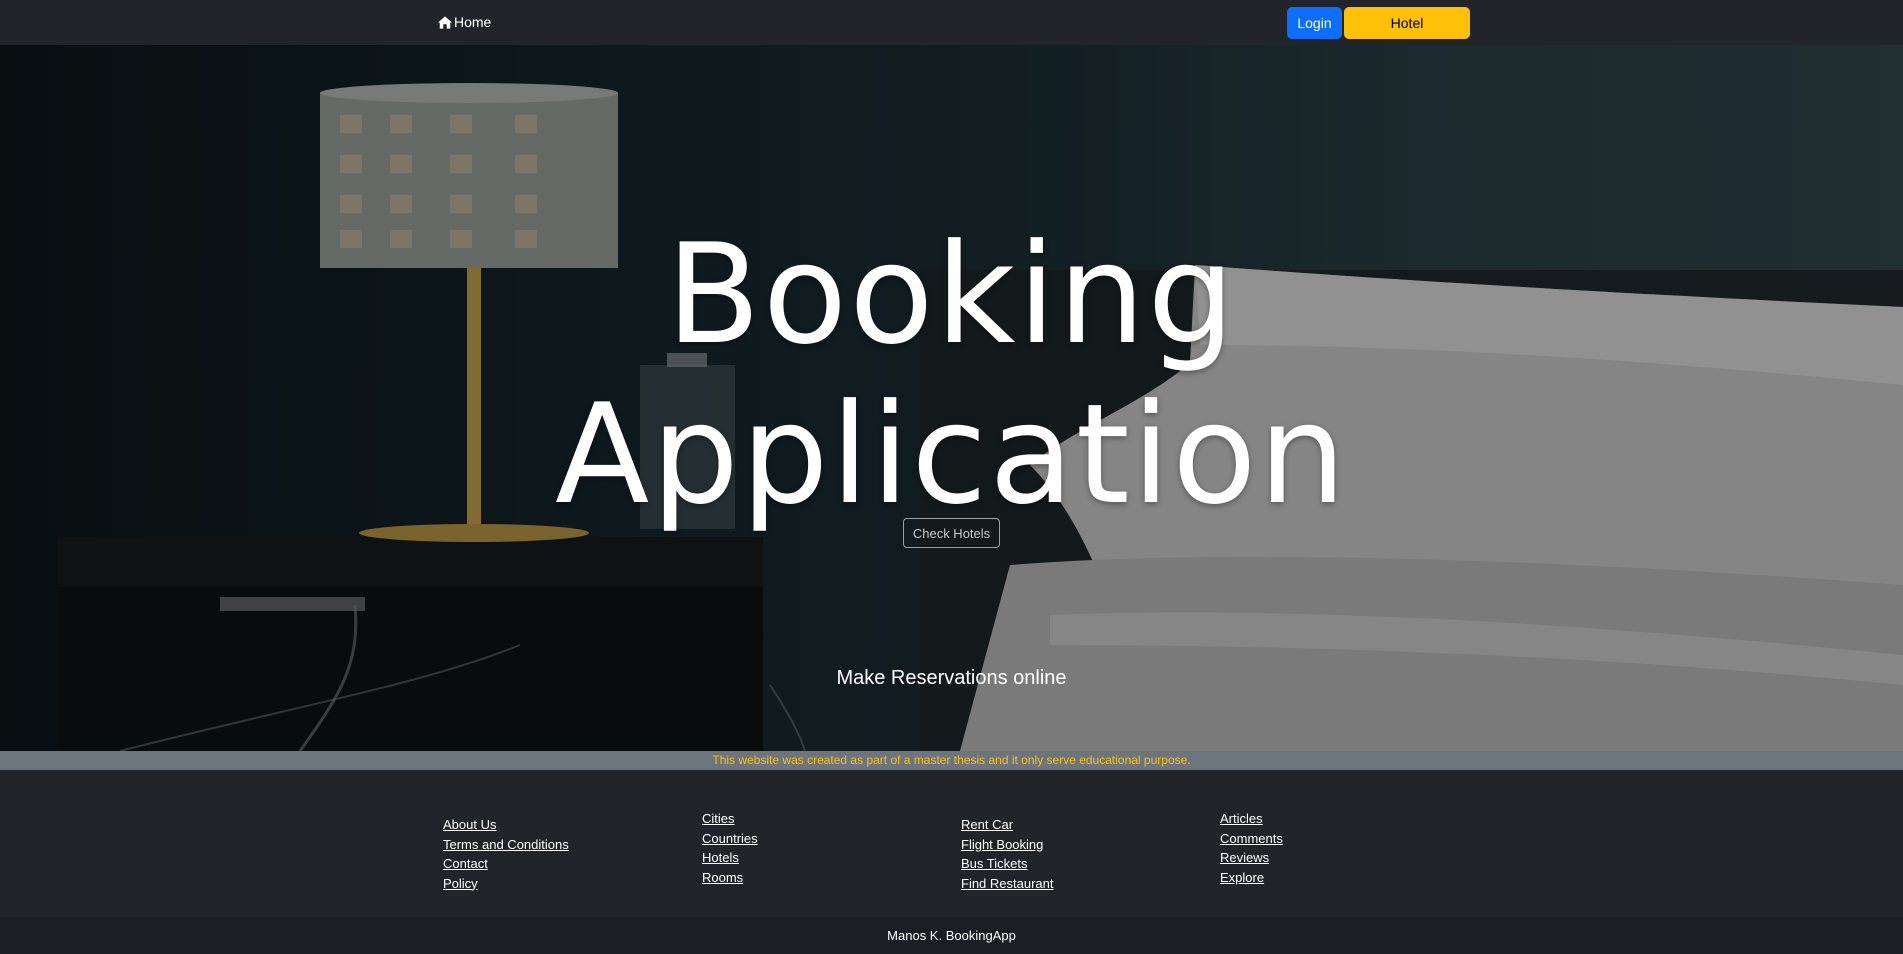 The height and width of the screenshot is (954, 1903). What do you see at coordinates (445, 22) in the screenshot?
I see `home-icon` at bounding box center [445, 22].